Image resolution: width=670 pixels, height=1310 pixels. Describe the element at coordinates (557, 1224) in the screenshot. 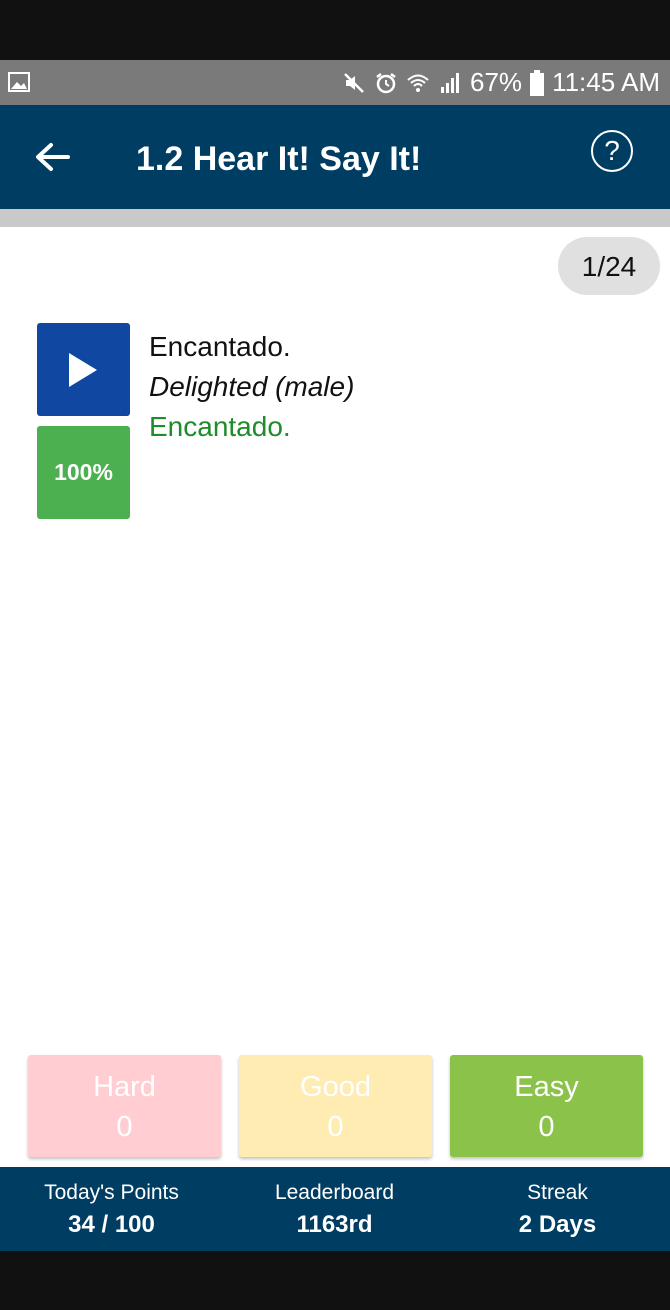

I see `streak-value: 2 Days` at that location.